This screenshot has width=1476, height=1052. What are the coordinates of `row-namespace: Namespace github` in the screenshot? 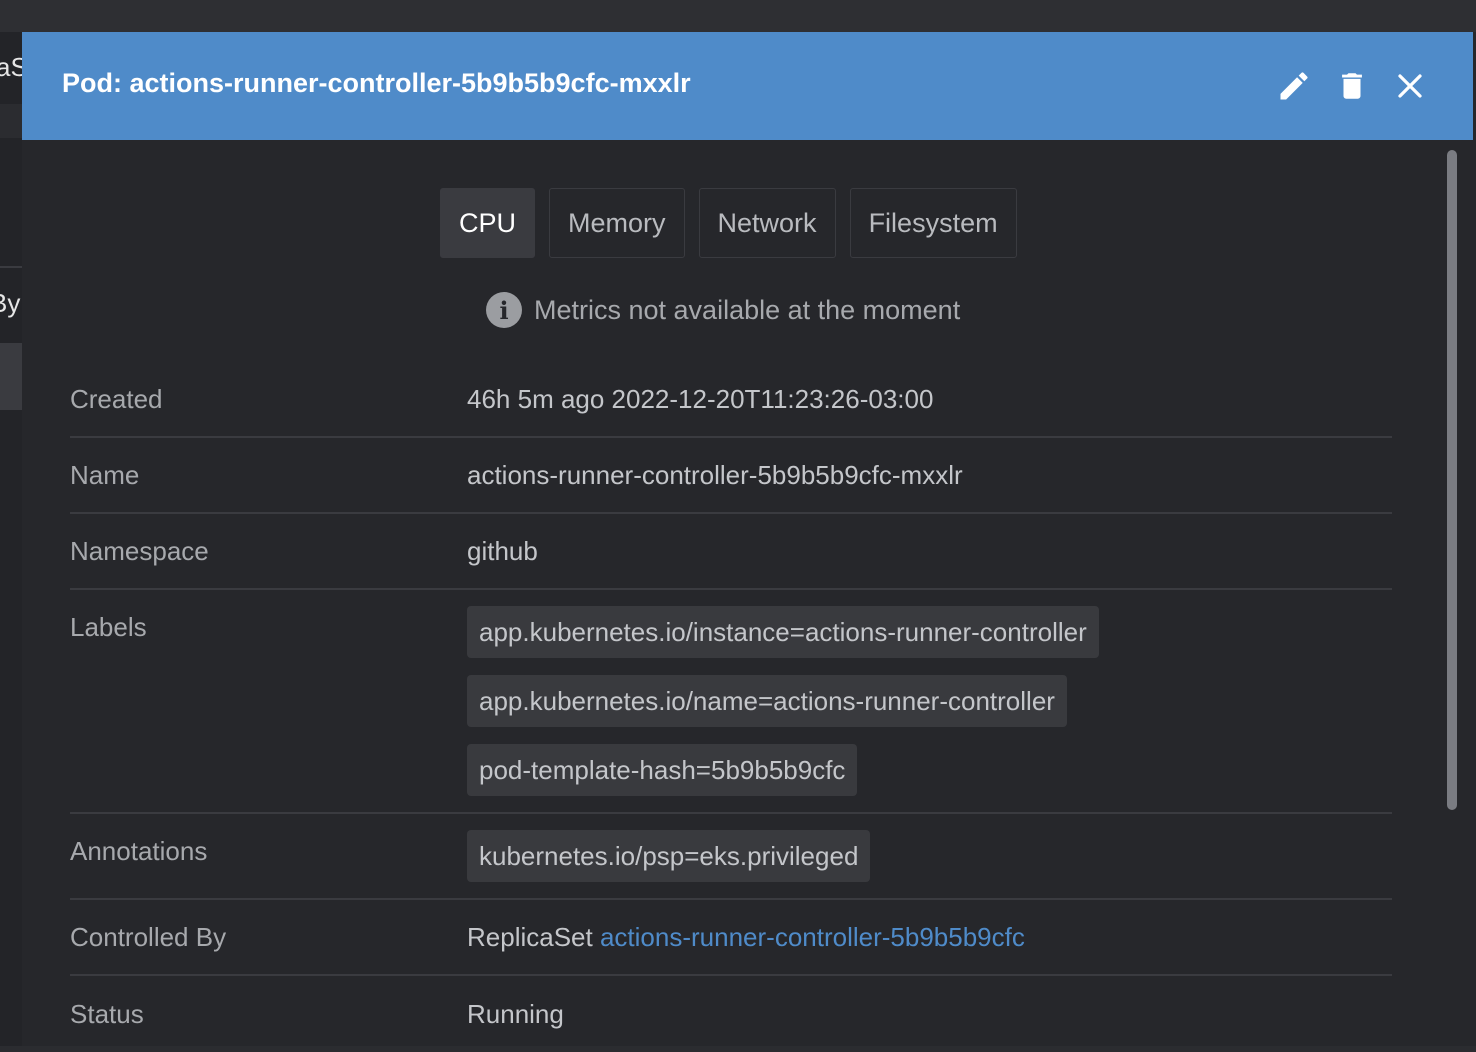 It's located at (731, 552).